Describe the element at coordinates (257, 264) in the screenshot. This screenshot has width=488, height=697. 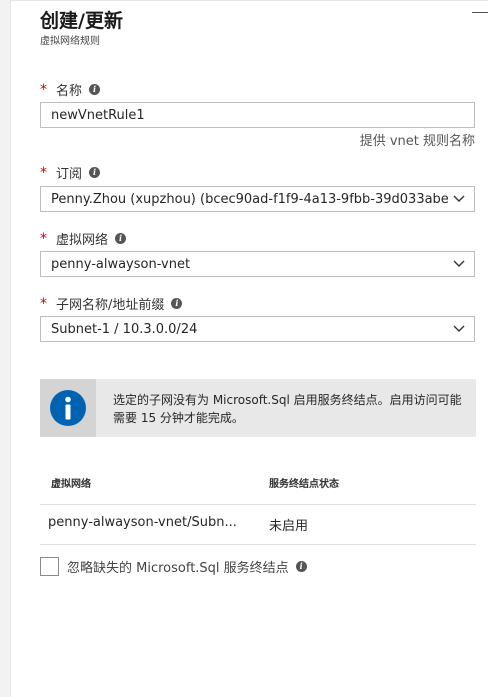
I see `vnet-select: penny-alwayson-vnet` at that location.